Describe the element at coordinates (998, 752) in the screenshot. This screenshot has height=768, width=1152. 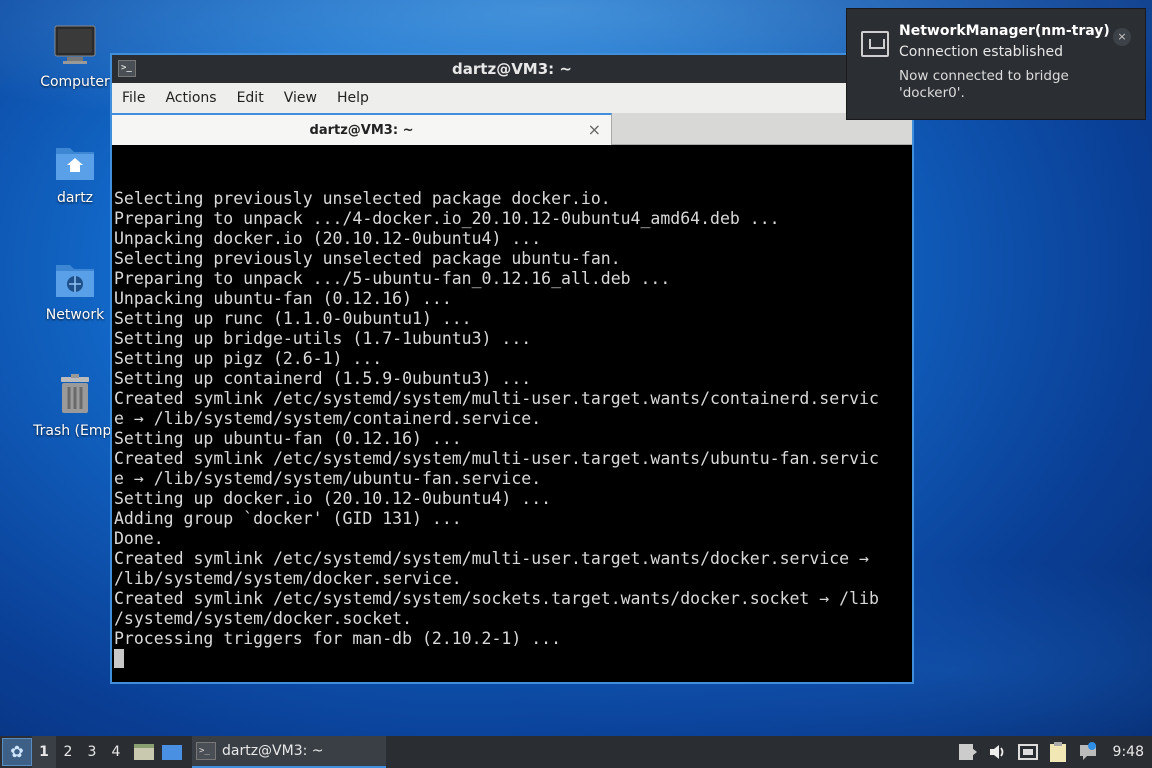
I see `volume-icon` at that location.